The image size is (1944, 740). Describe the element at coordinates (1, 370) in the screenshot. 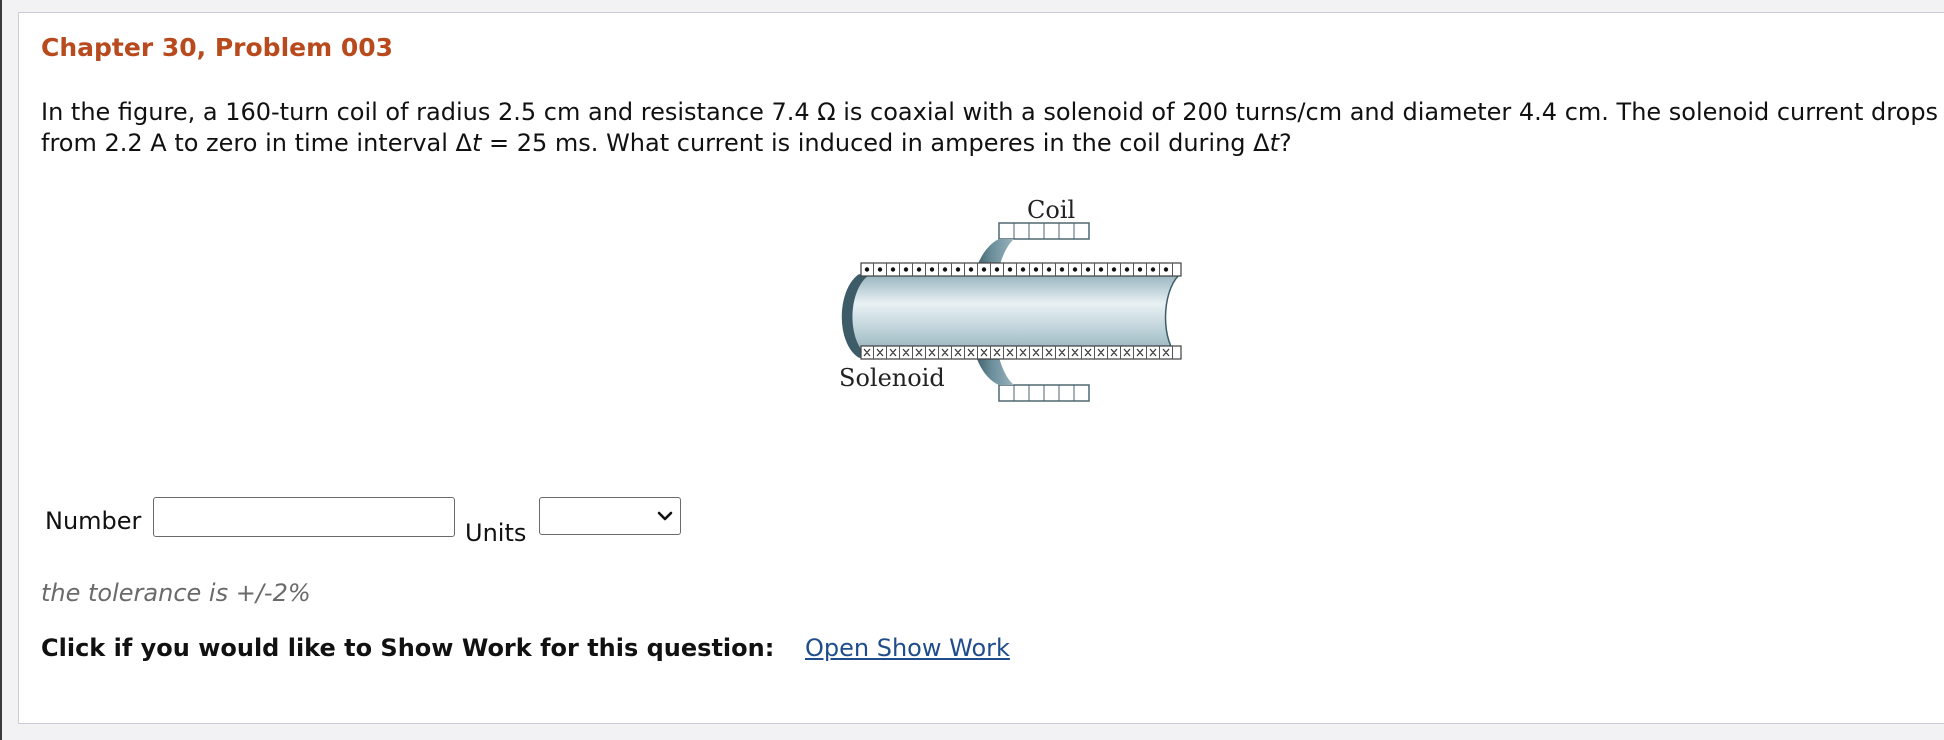

I see `window-left-border` at that location.